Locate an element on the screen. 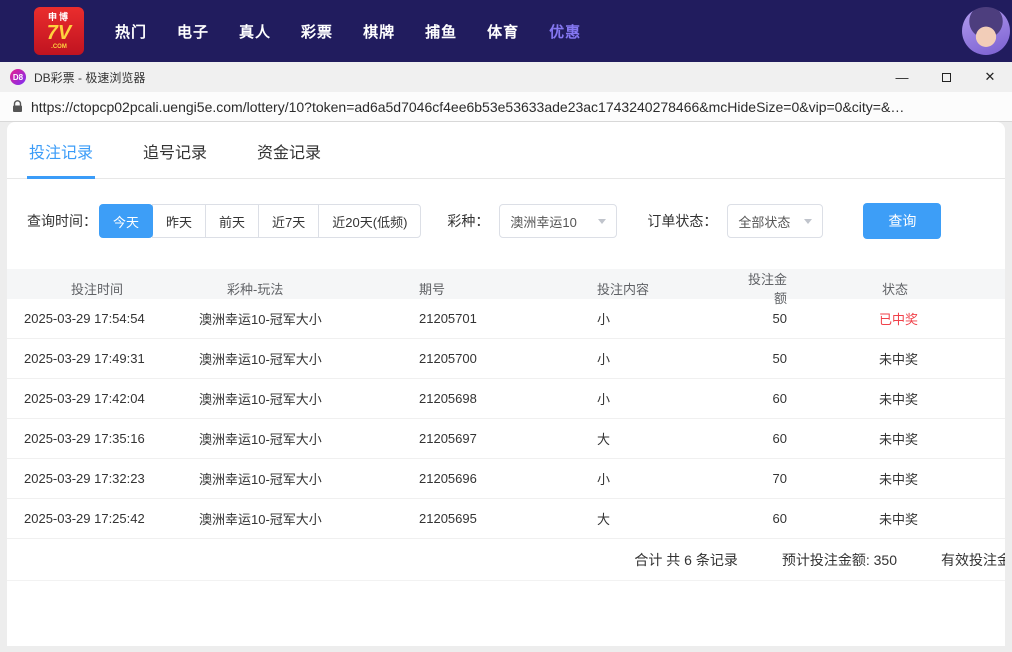 This screenshot has height=652, width=1012. nav-item: 体育 is located at coordinates (503, 31).